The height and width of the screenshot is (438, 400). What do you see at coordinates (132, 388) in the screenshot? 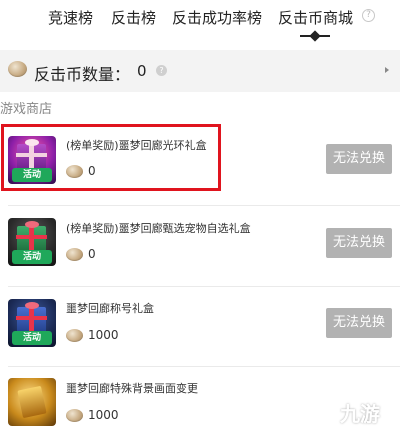
I see `item-name: 噩梦回廊特殊背景画面变更` at bounding box center [132, 388].